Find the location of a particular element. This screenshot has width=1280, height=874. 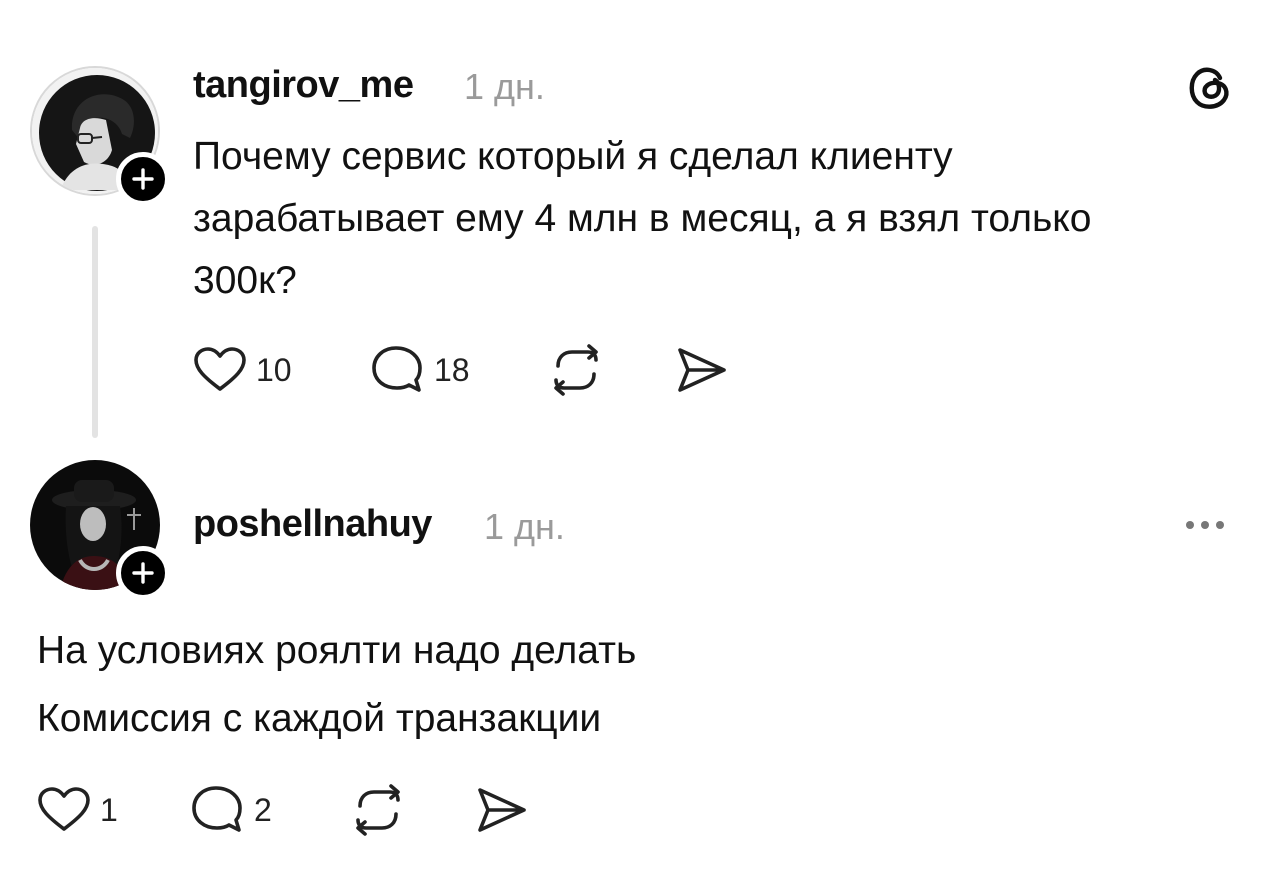

reply-text-line: Комиссия с каждой транзакции is located at coordinates (319, 718).